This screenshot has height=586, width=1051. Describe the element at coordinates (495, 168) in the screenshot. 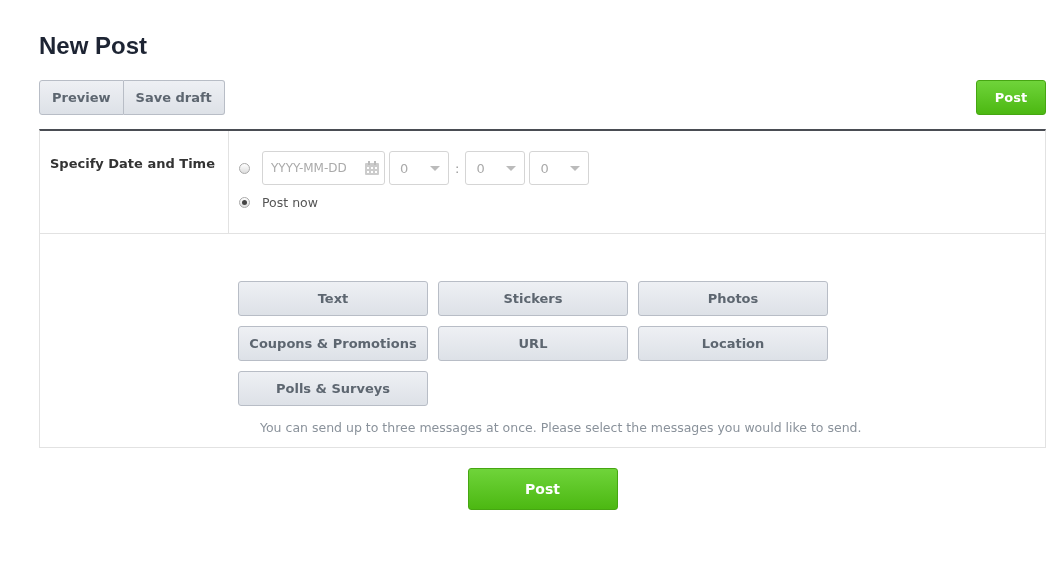

I see `minute-select: 0` at that location.